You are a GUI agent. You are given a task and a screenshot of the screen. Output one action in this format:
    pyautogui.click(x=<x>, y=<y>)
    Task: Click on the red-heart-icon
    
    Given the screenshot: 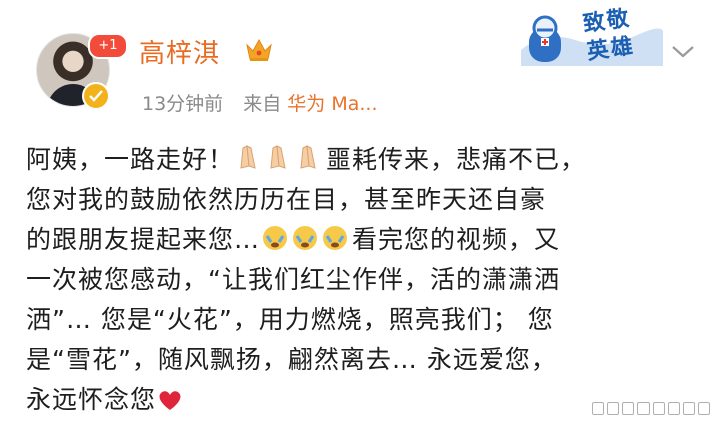 What is the action you would take?
    pyautogui.click(x=170, y=404)
    